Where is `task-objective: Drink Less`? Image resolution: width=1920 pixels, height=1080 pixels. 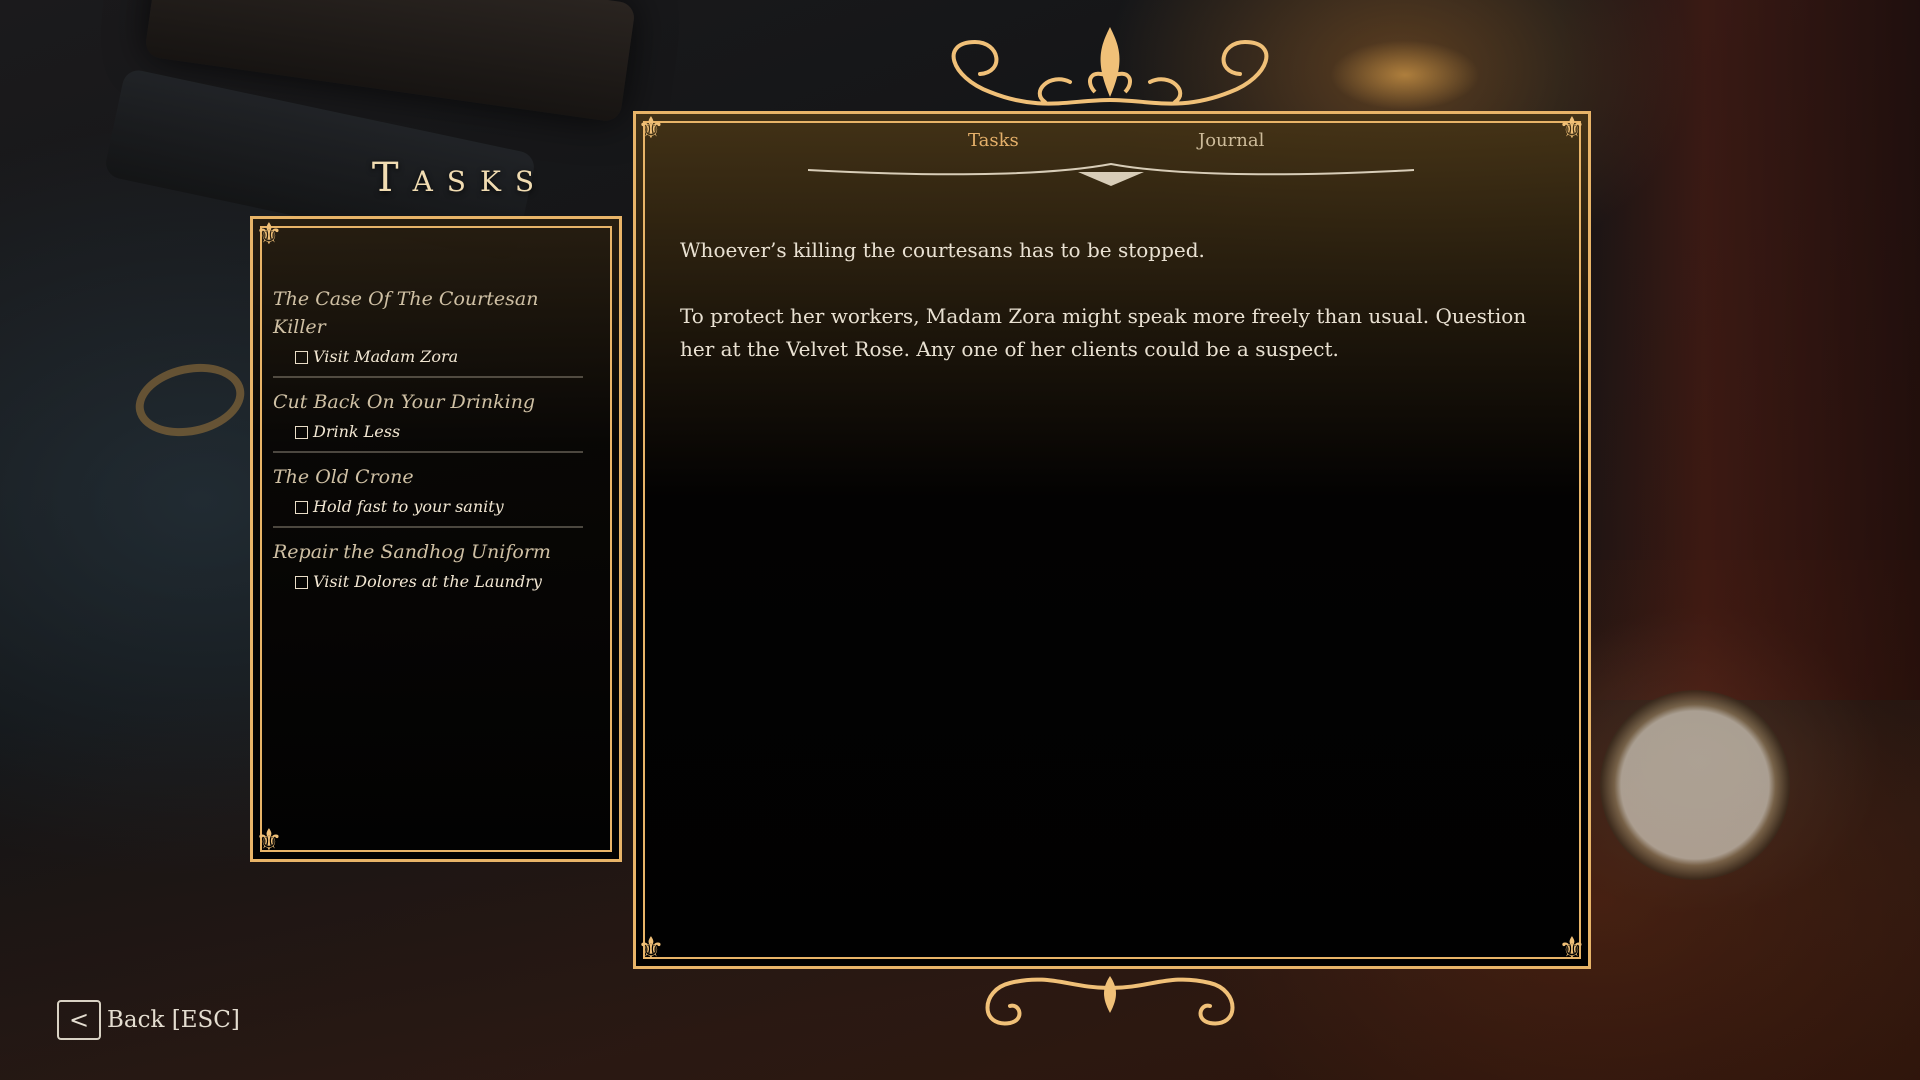 task-objective: Drink Less is located at coordinates (439, 432).